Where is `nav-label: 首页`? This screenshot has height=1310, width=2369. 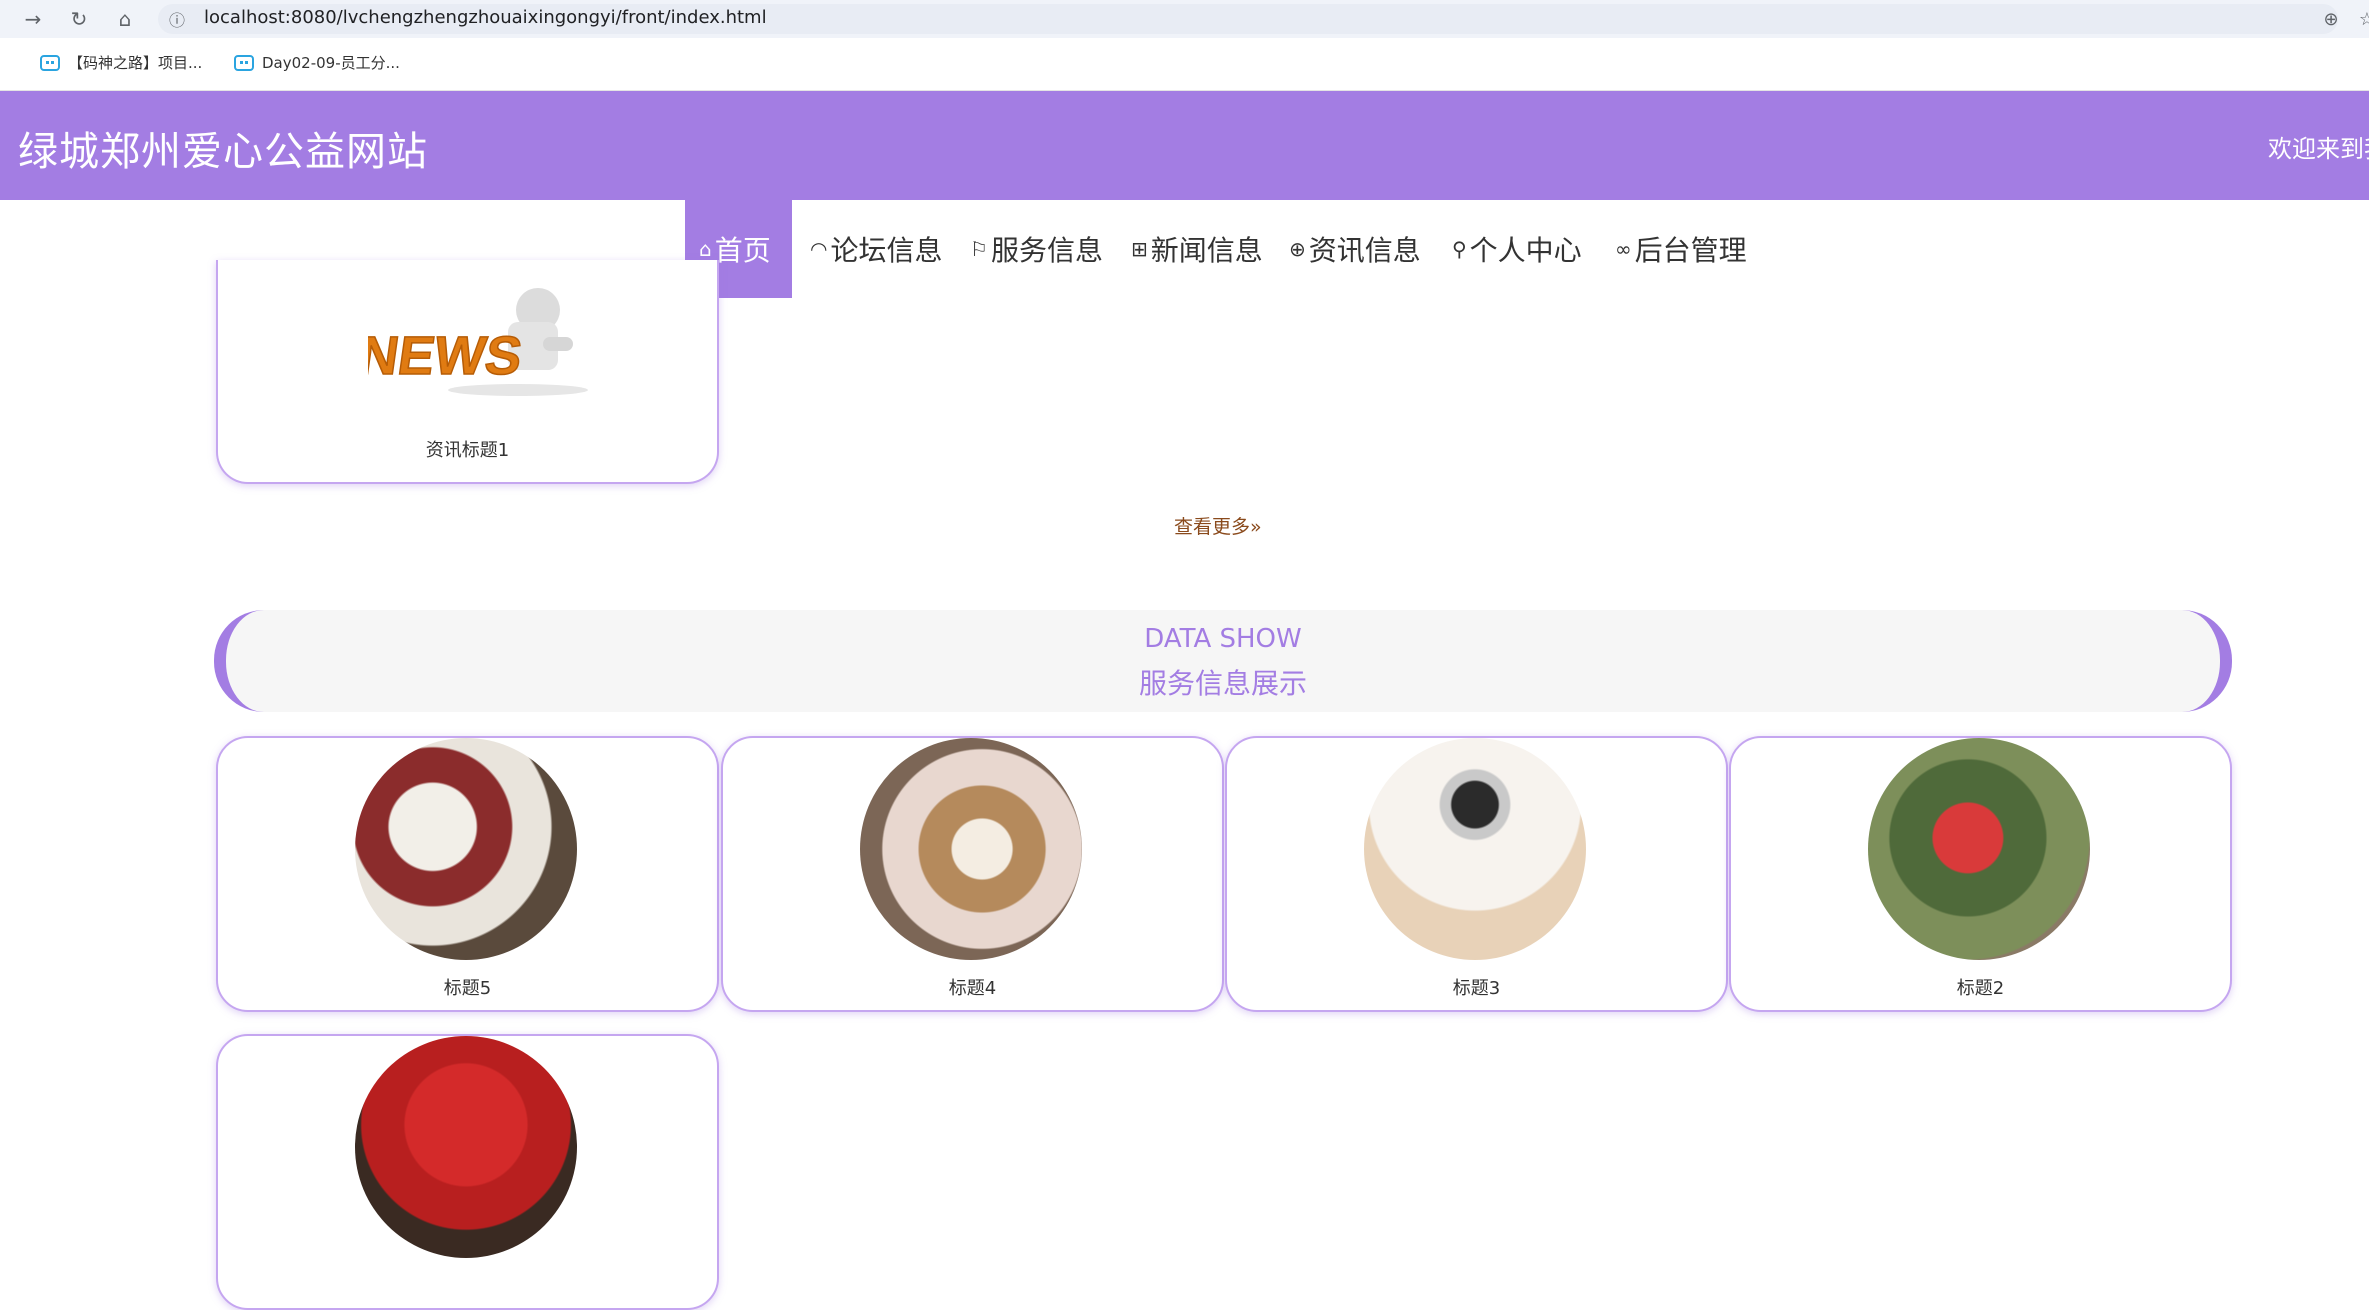 nav-label: 首页 is located at coordinates (742, 250).